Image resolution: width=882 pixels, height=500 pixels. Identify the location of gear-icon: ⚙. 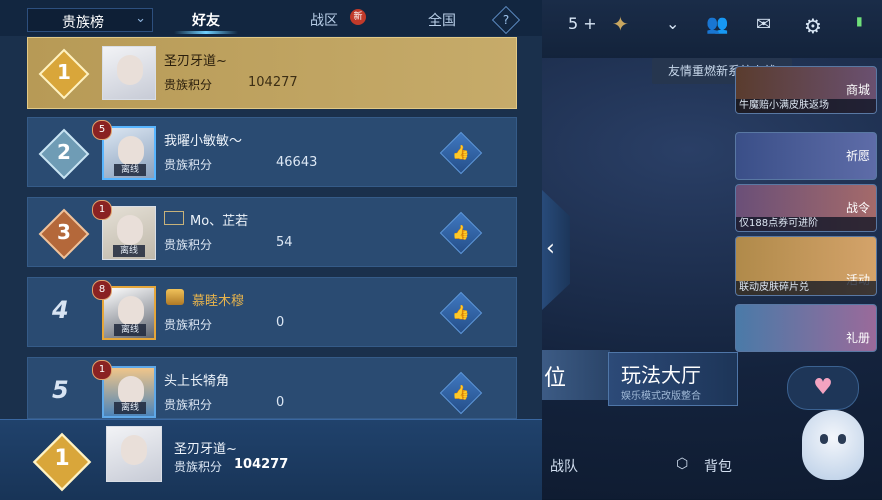
(813, 26).